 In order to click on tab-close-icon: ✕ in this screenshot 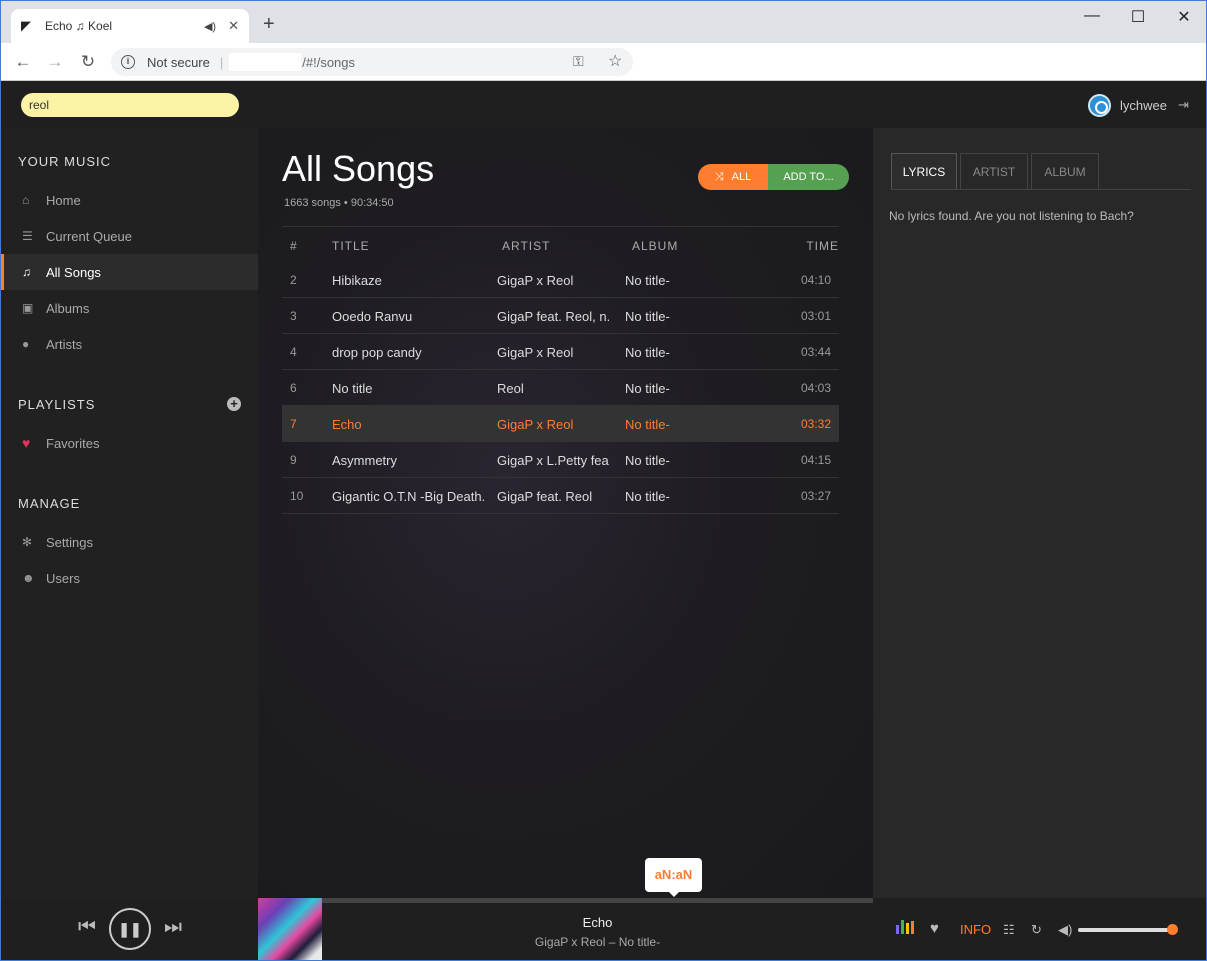, I will do `click(233, 26)`.